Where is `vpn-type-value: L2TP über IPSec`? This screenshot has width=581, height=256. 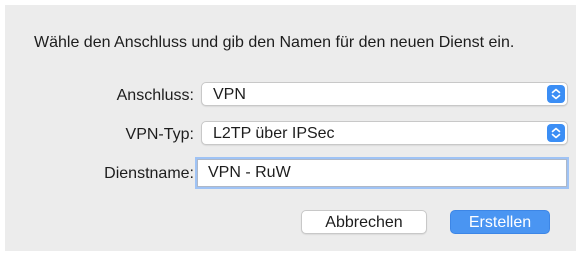 vpn-type-value: L2TP über IPSec is located at coordinates (274, 133).